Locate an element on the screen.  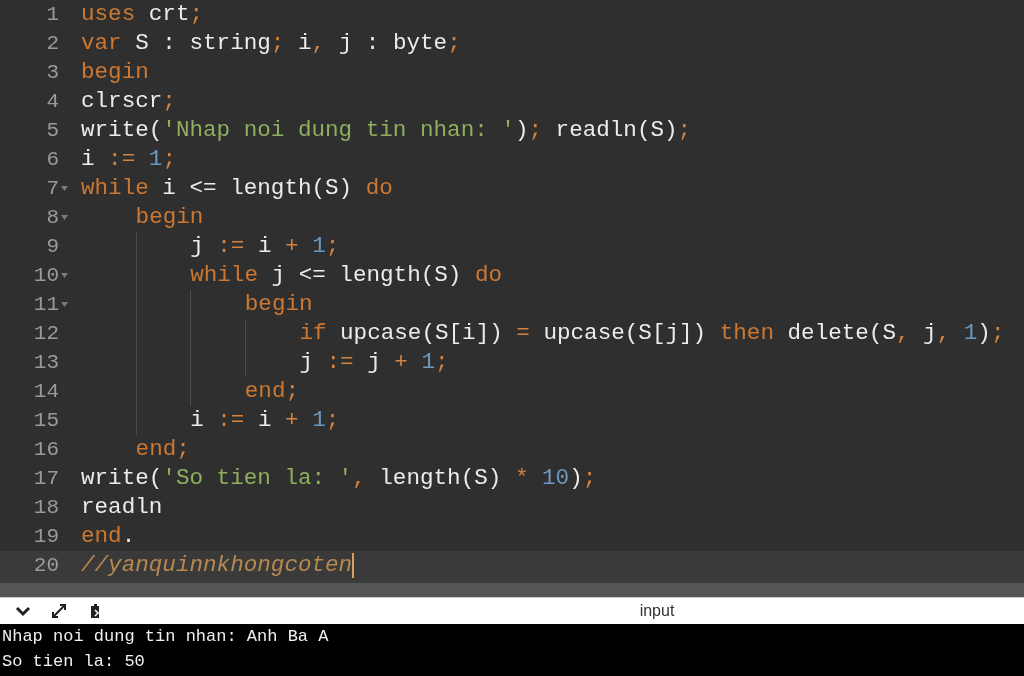
code-line: end. is located at coordinates (108, 536).